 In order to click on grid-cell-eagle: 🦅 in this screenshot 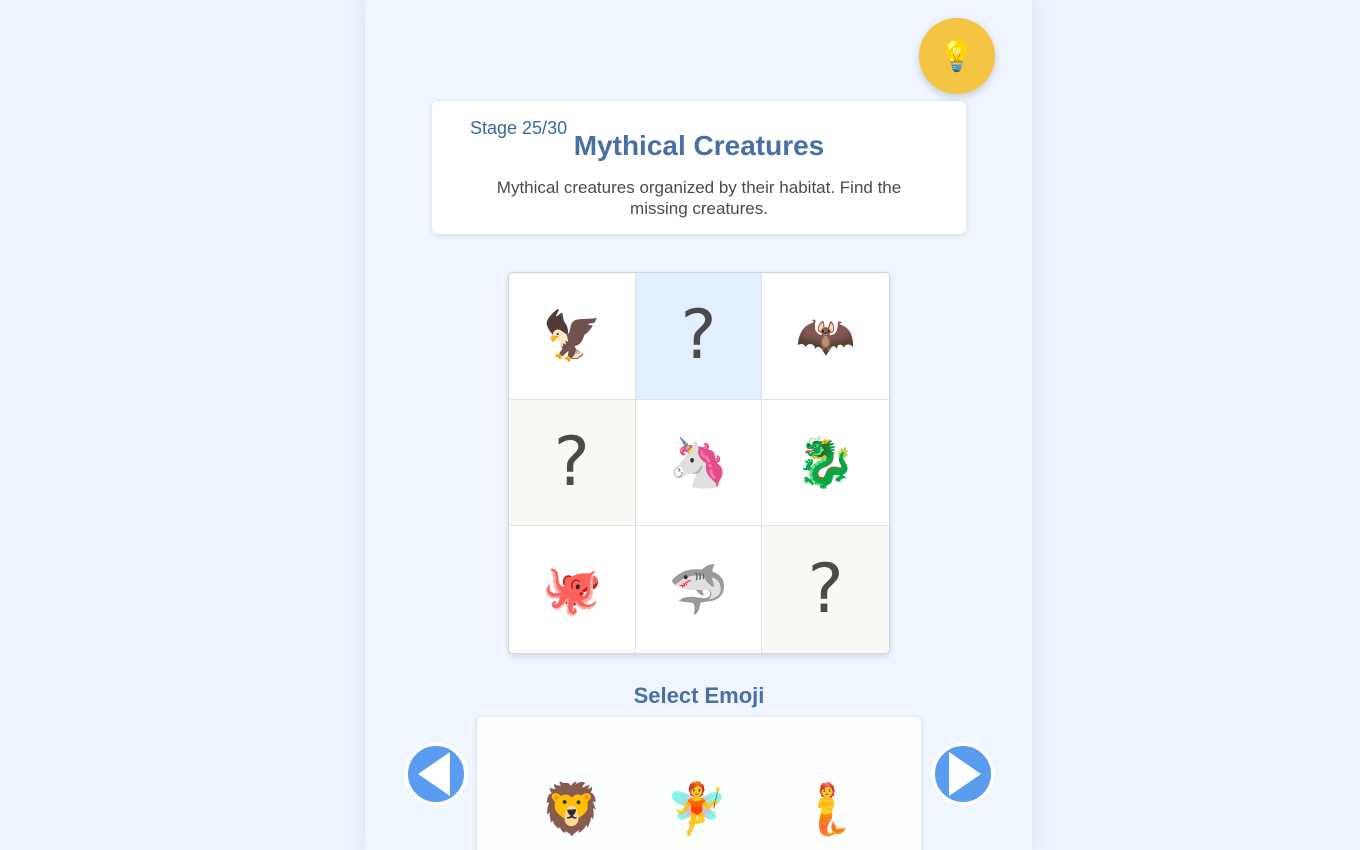, I will do `click(572, 336)`.